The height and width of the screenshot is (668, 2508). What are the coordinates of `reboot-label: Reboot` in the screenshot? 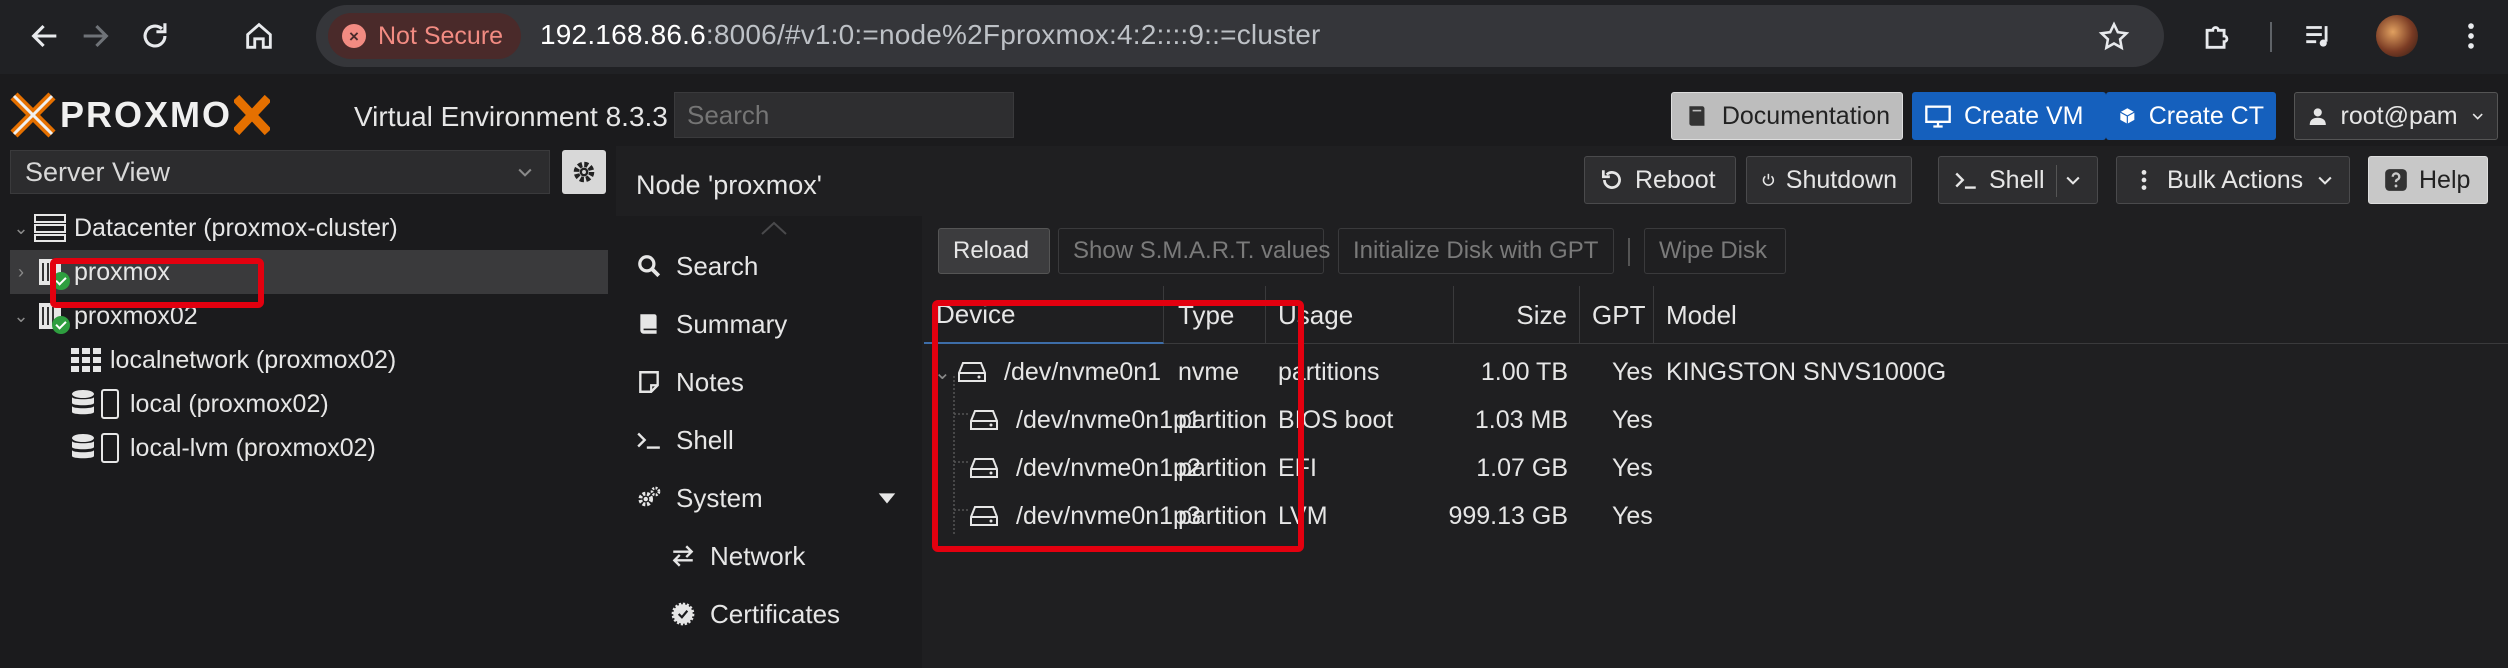 It's located at (1675, 179).